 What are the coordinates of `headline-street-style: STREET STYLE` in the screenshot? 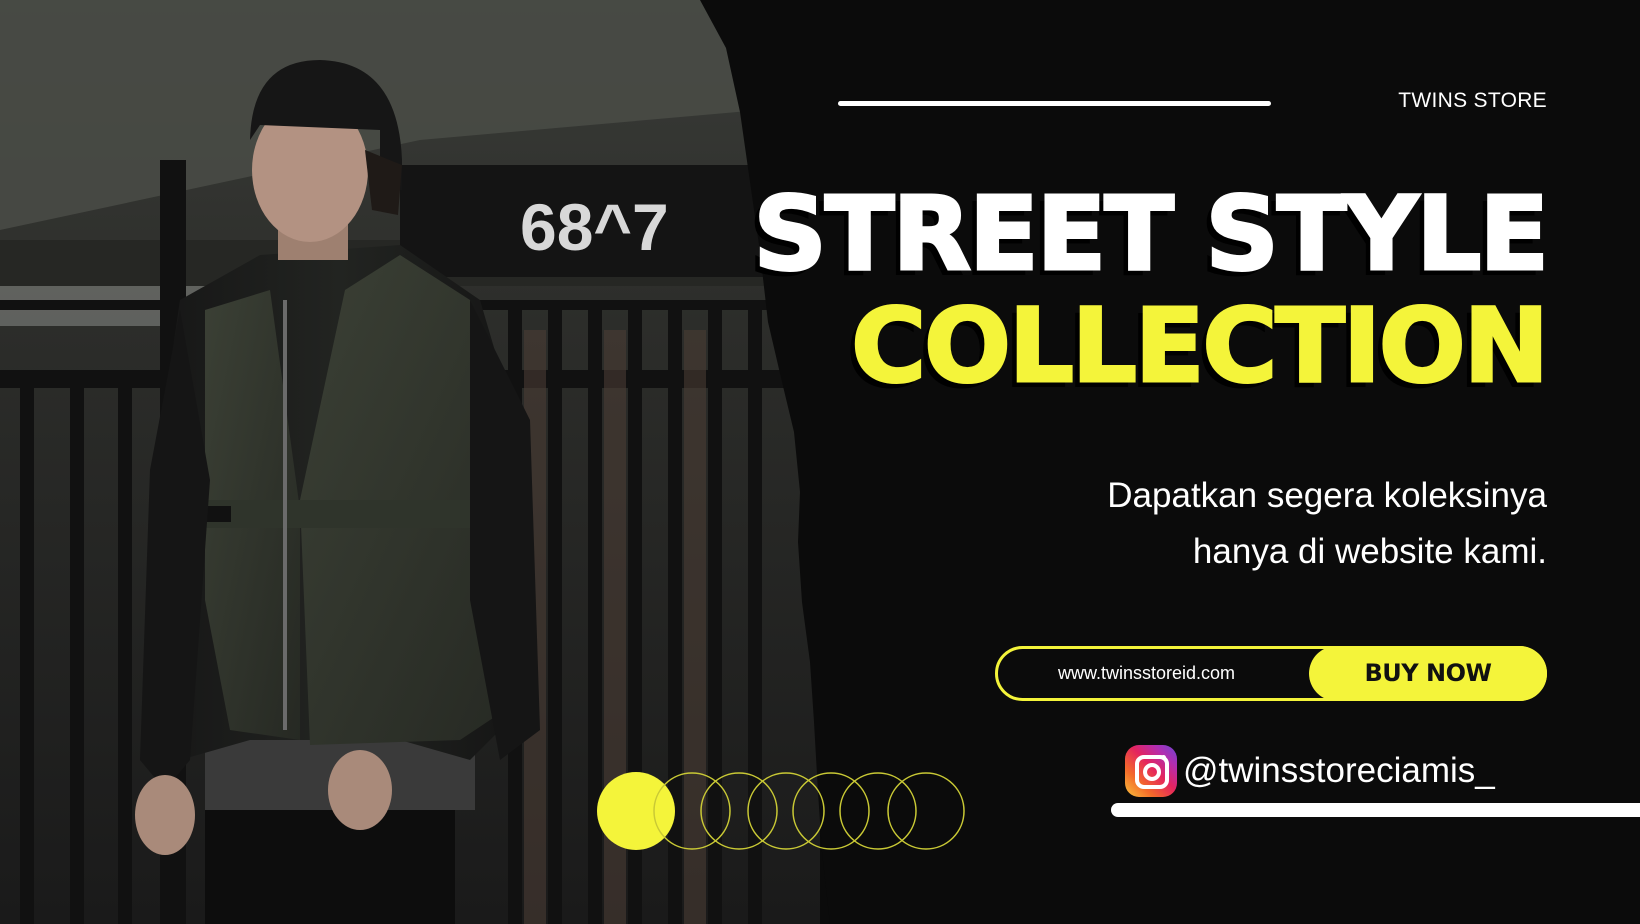 It's located at (1151, 234).